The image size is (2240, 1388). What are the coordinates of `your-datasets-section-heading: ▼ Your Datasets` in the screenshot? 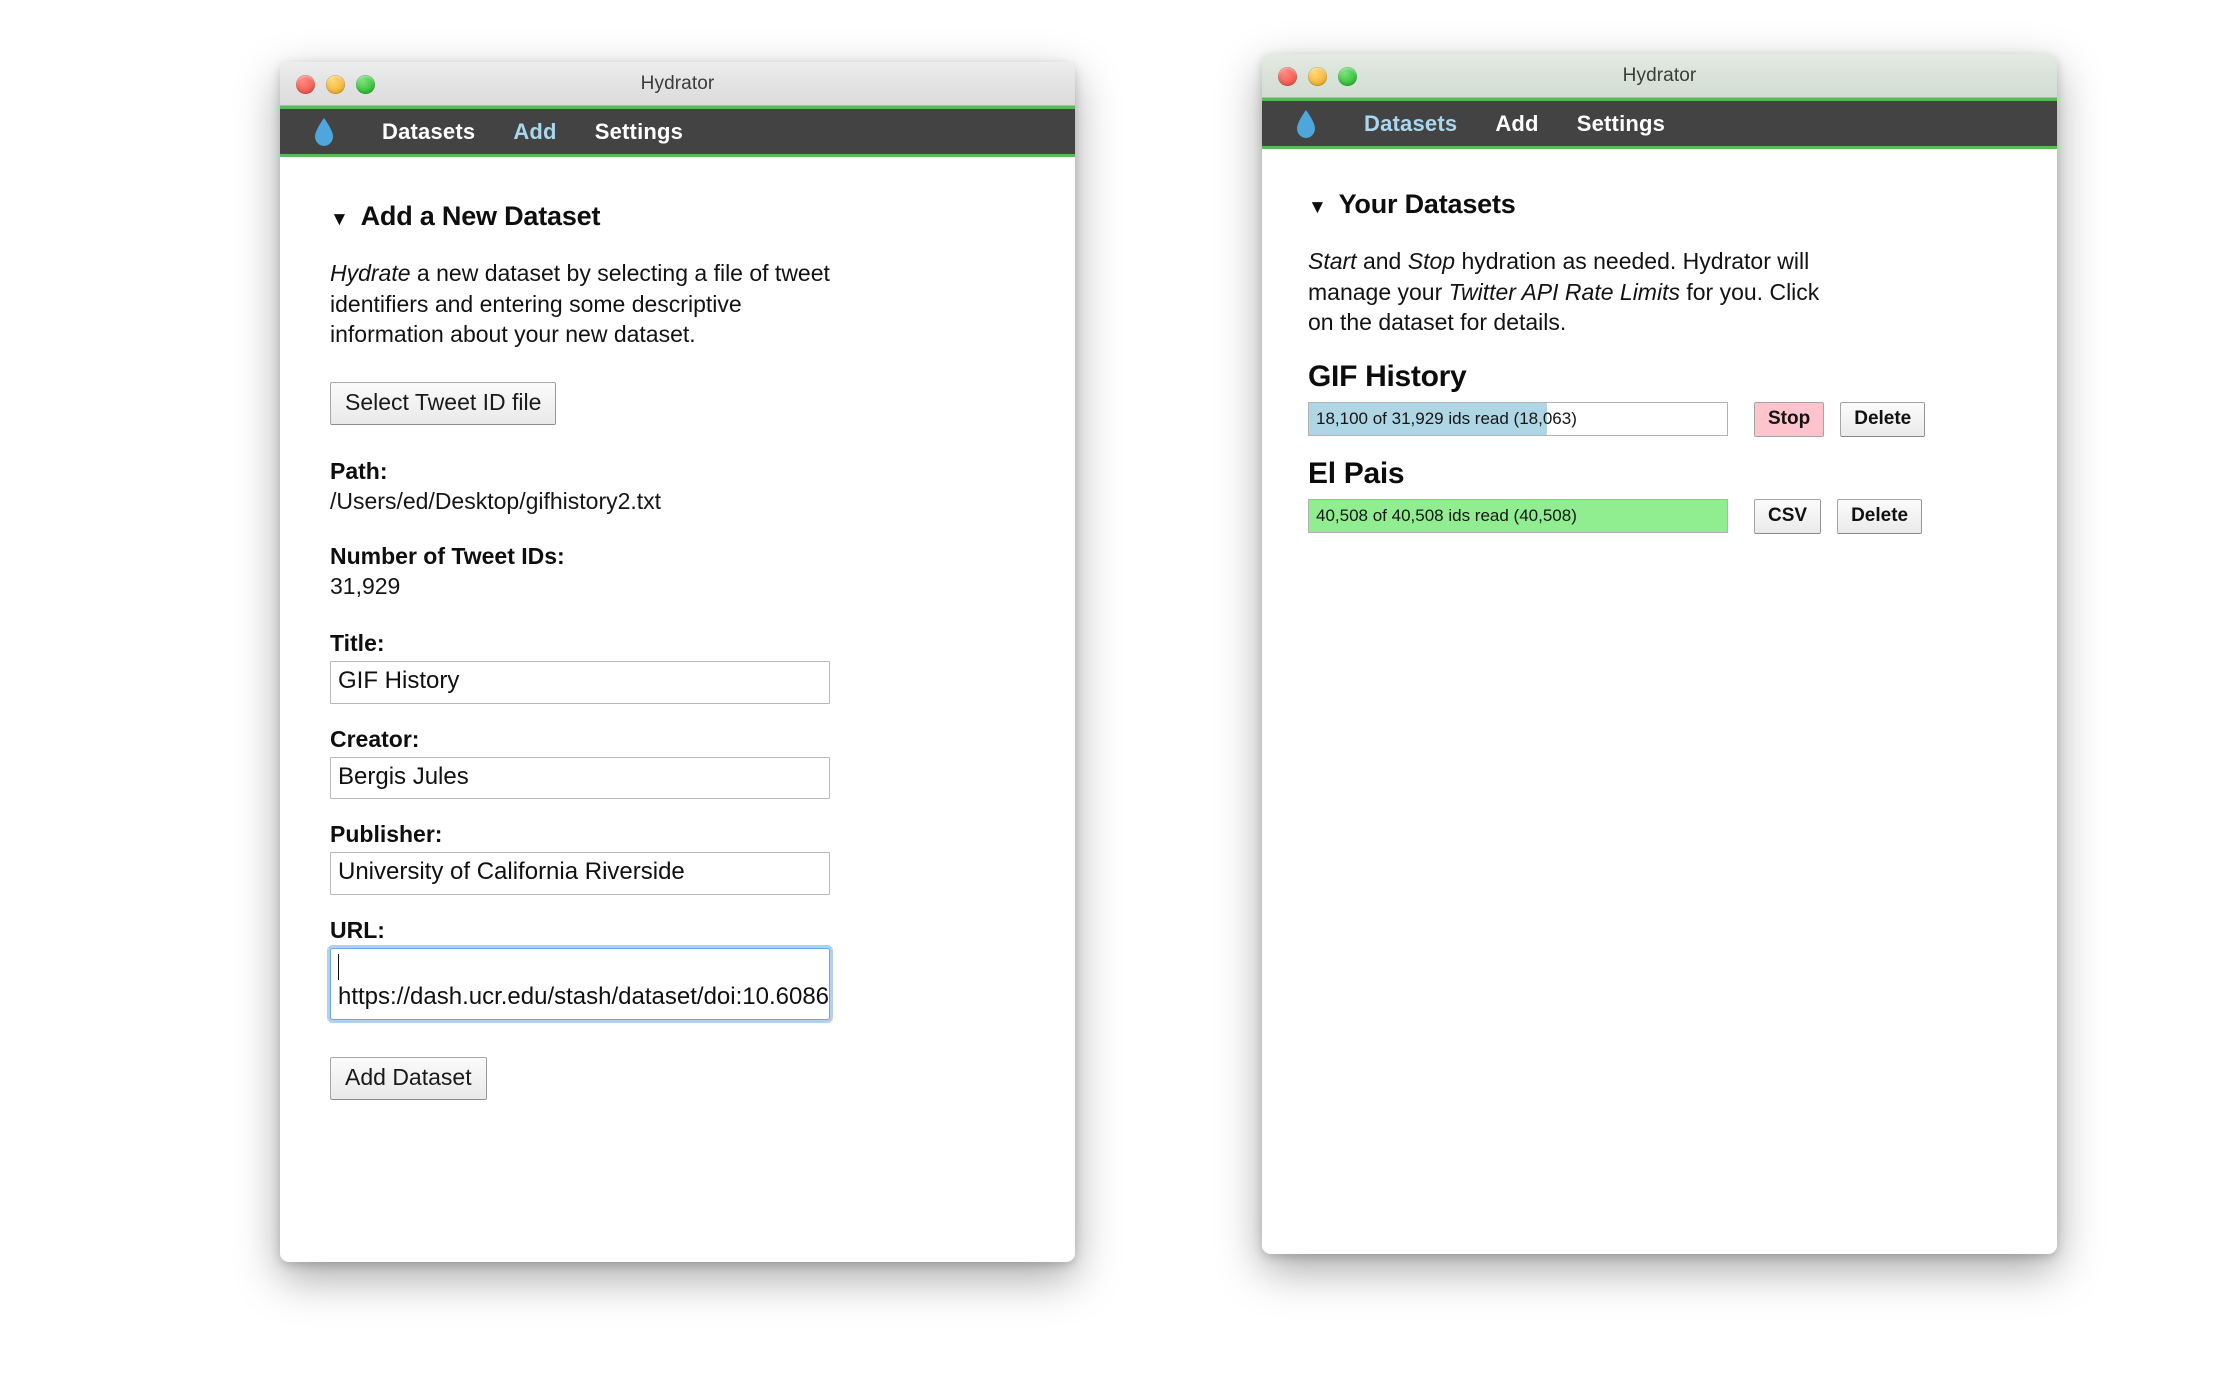 It's located at (1659, 204).